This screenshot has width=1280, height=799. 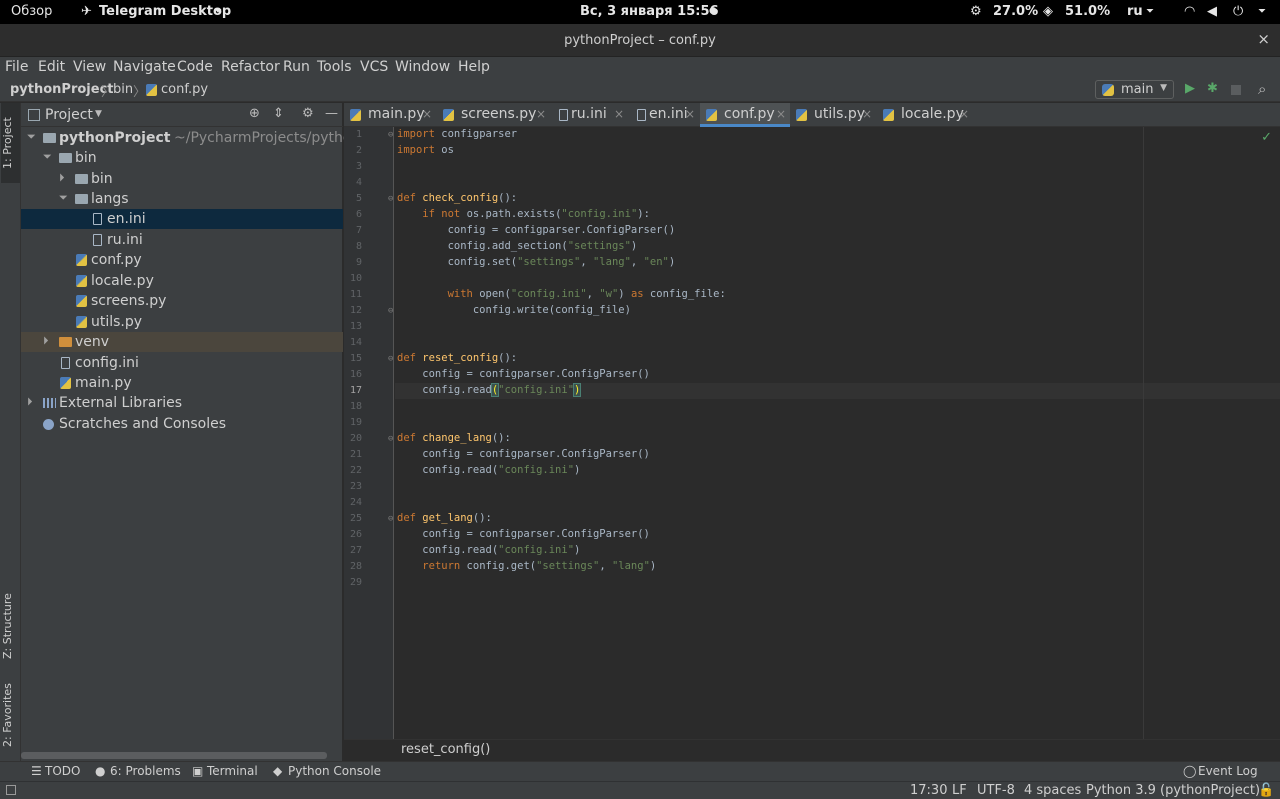 I want to click on caret-position: 17:30, so click(x=928, y=790).